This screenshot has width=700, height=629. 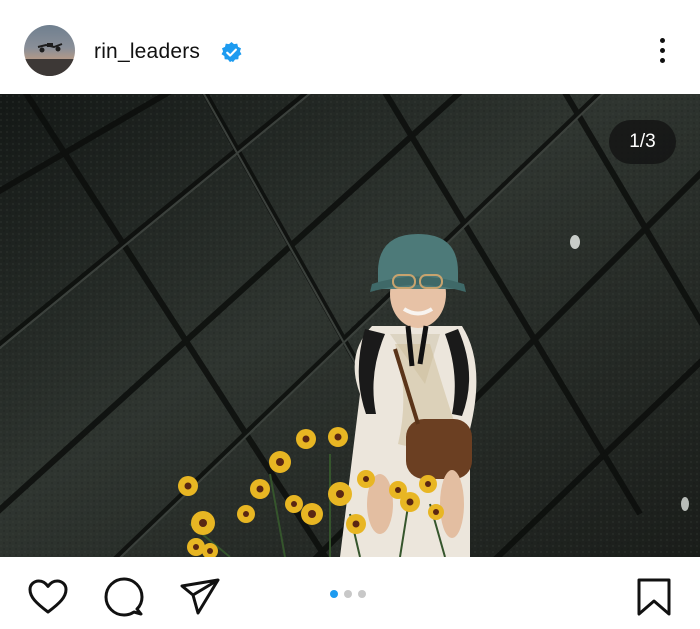 I want to click on comment-icon, so click(x=124, y=597).